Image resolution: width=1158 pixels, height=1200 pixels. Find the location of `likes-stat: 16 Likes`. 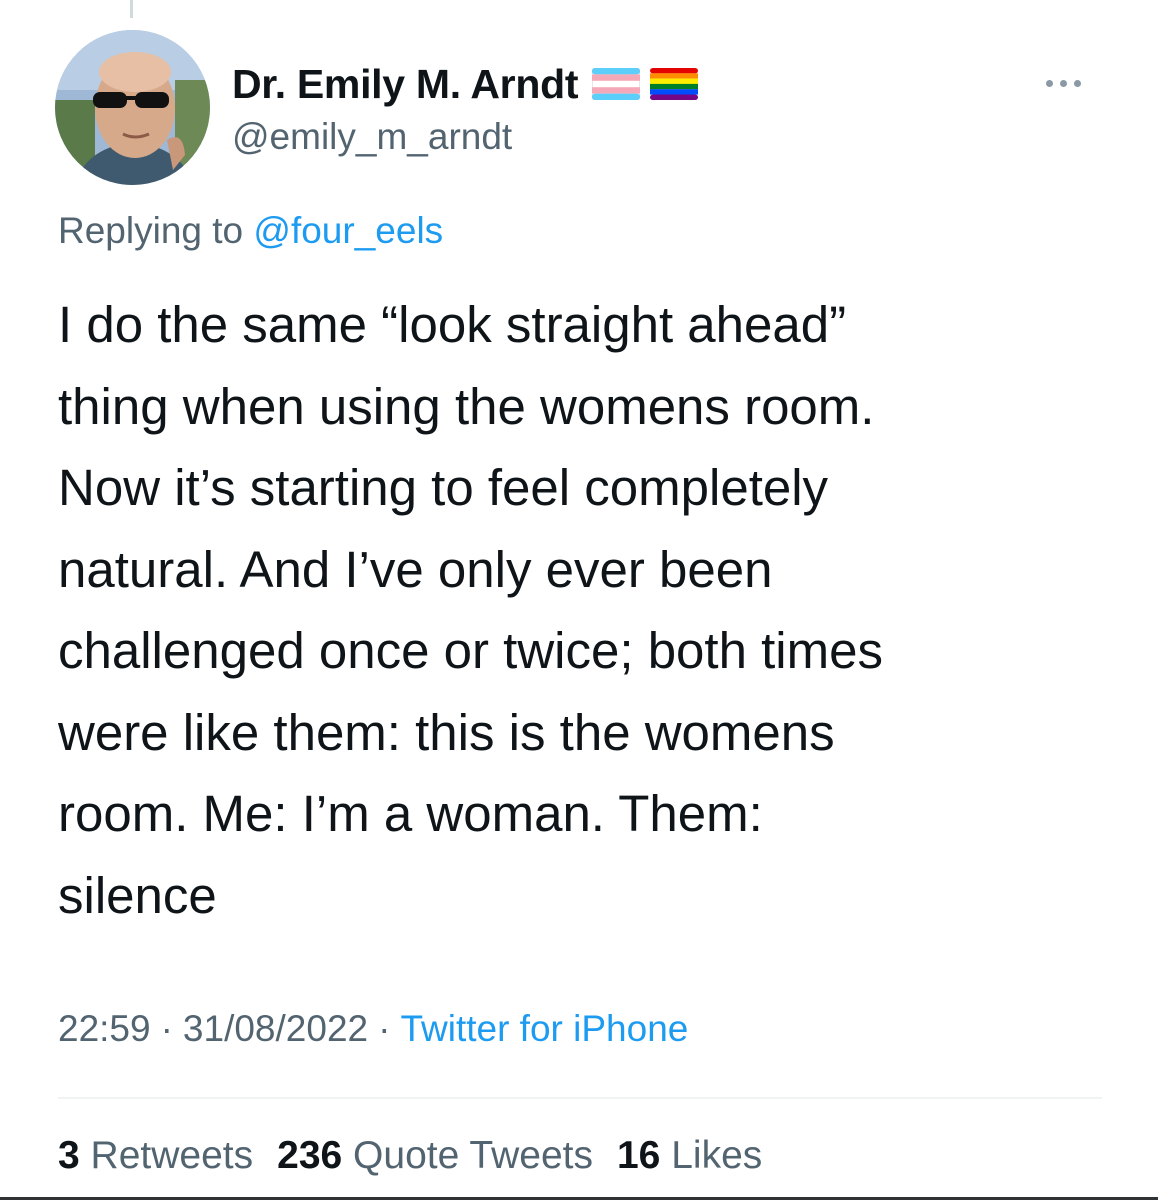

likes-stat: 16 Likes is located at coordinates (689, 1156).